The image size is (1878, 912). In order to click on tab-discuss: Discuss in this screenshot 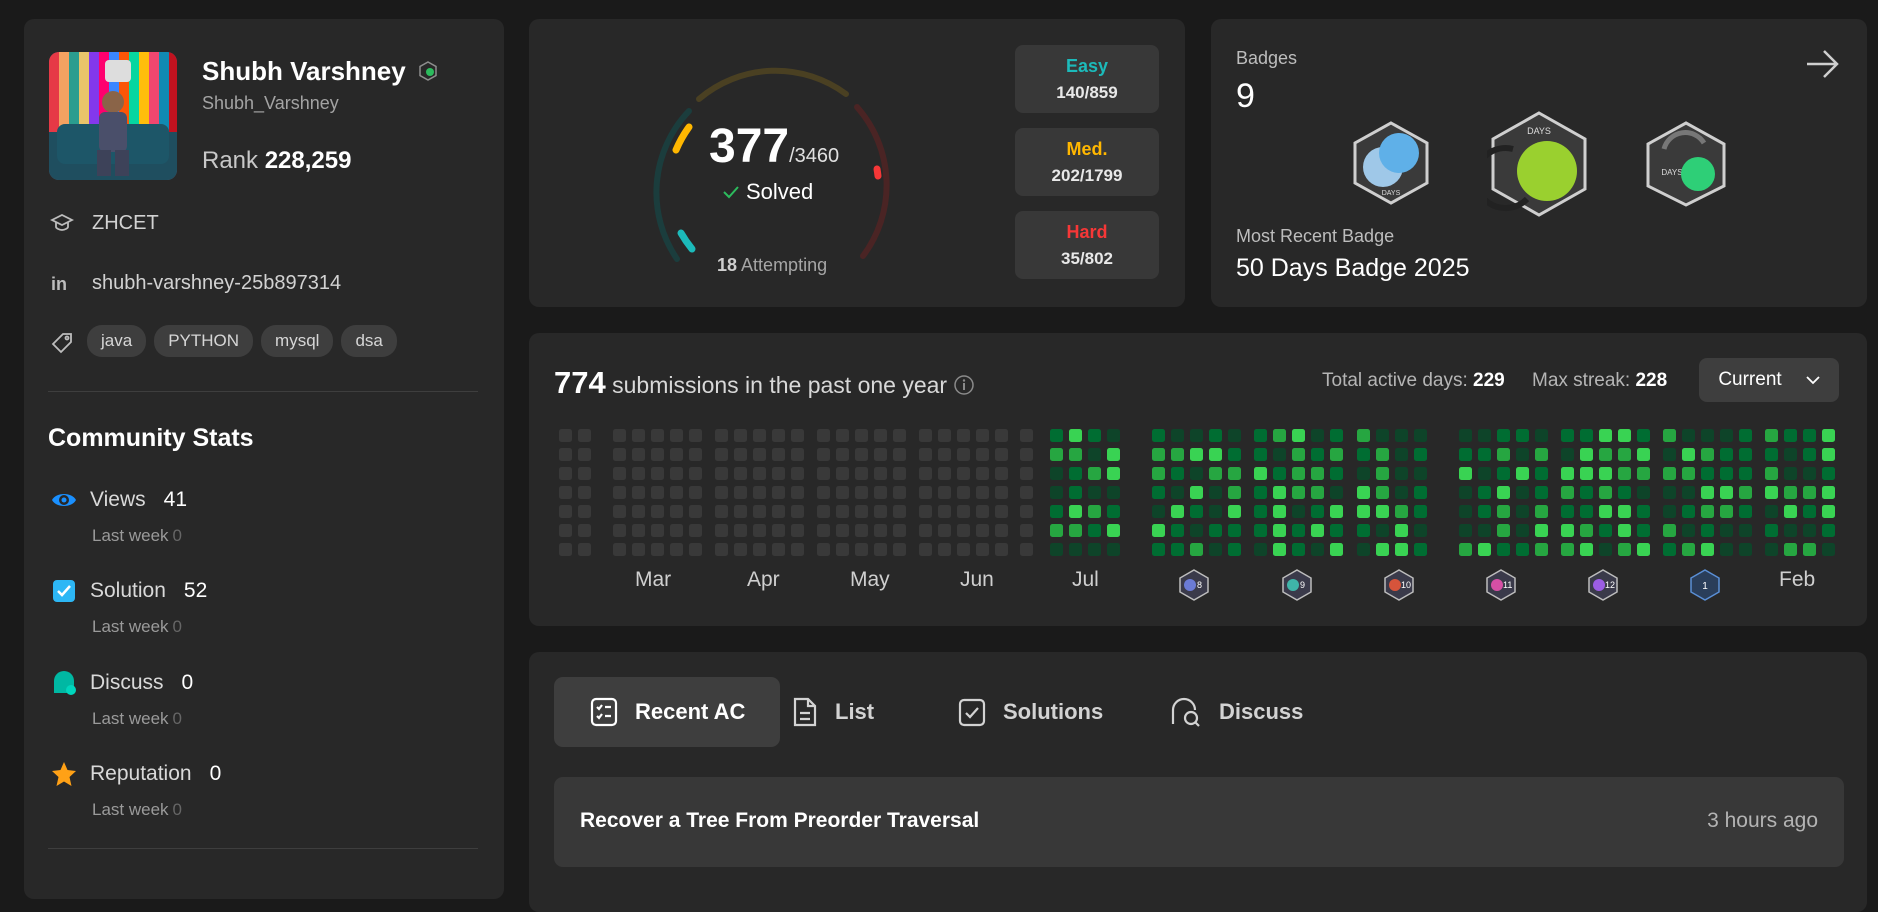, I will do `click(1236, 712)`.